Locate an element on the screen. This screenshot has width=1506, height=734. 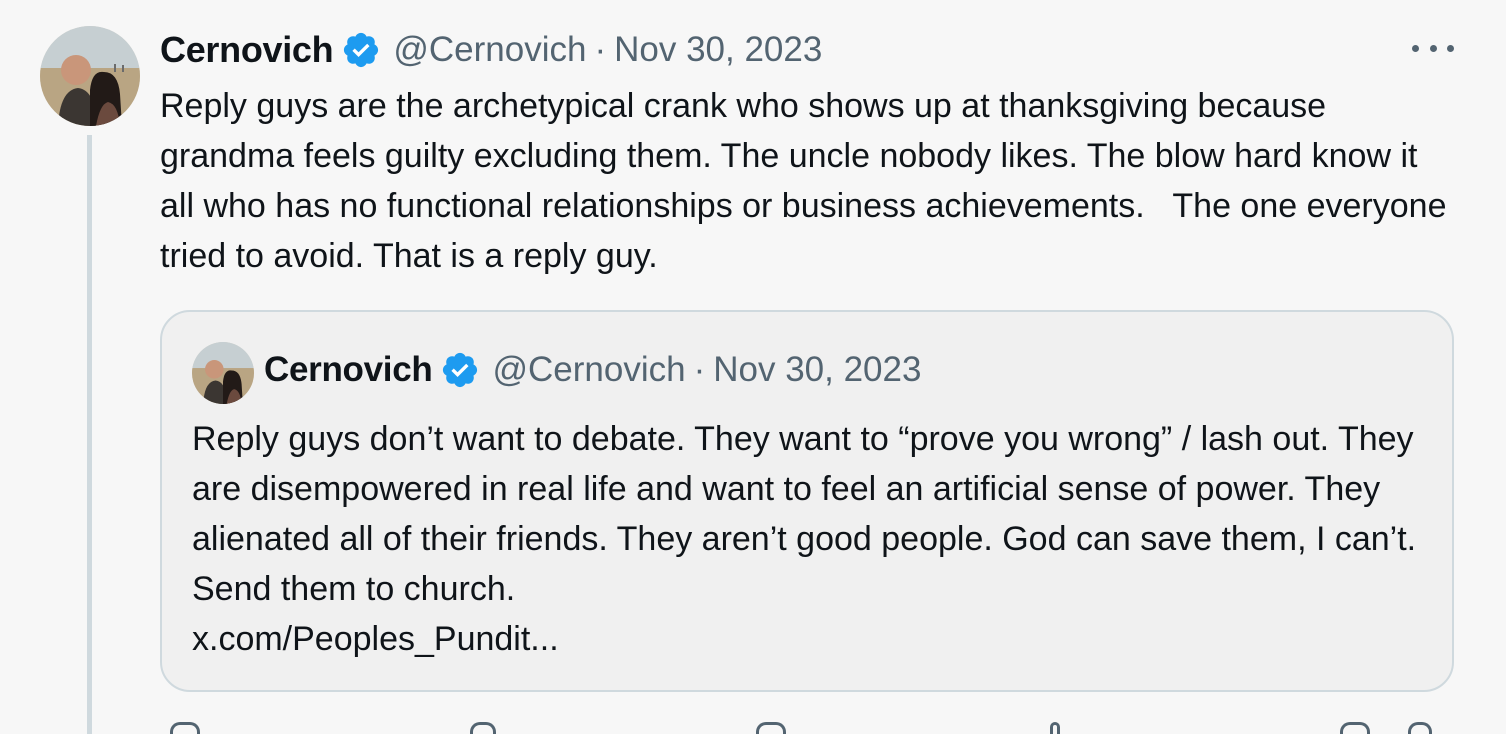
author-handle: @Cernovich is located at coordinates (489, 50).